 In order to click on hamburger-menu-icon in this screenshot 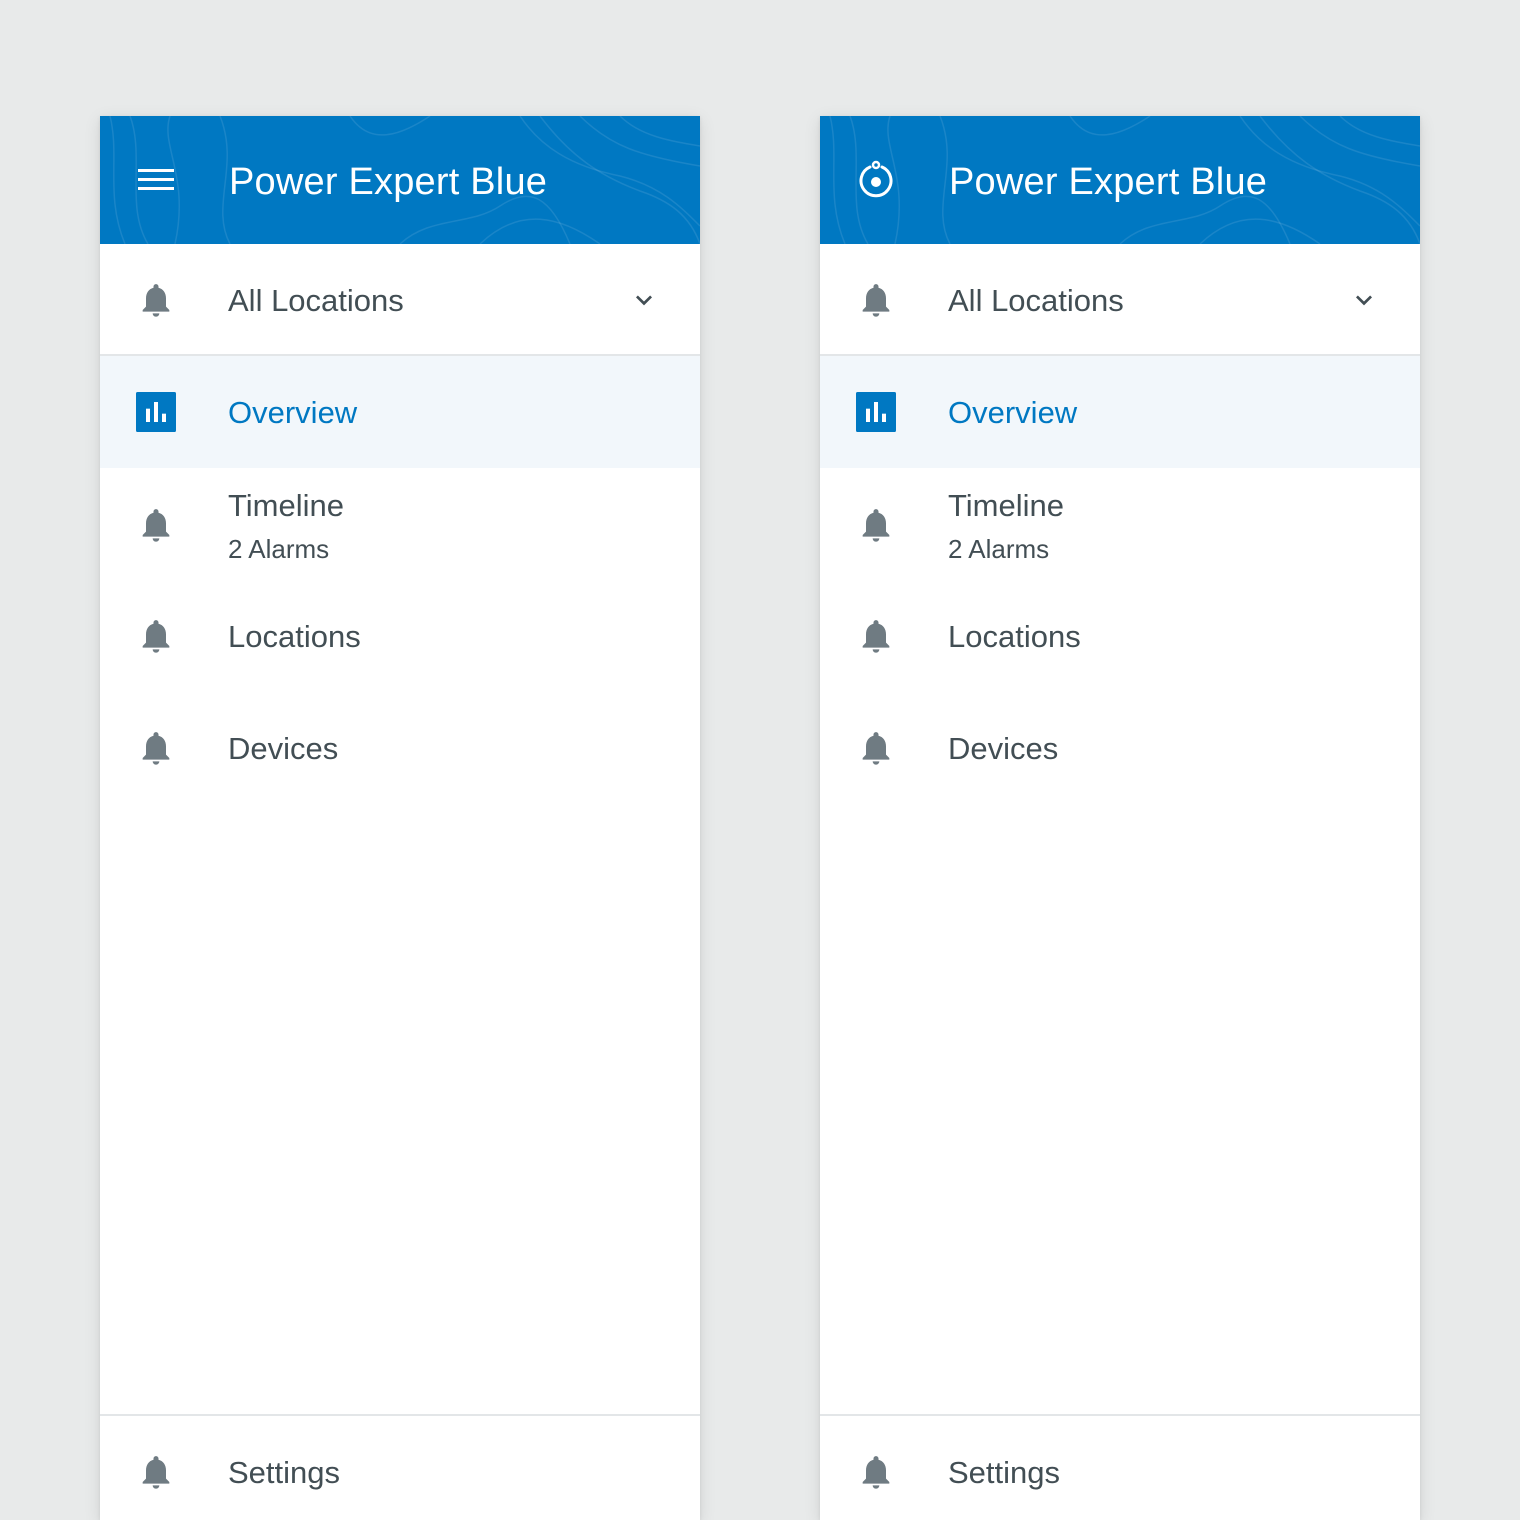, I will do `click(156, 180)`.